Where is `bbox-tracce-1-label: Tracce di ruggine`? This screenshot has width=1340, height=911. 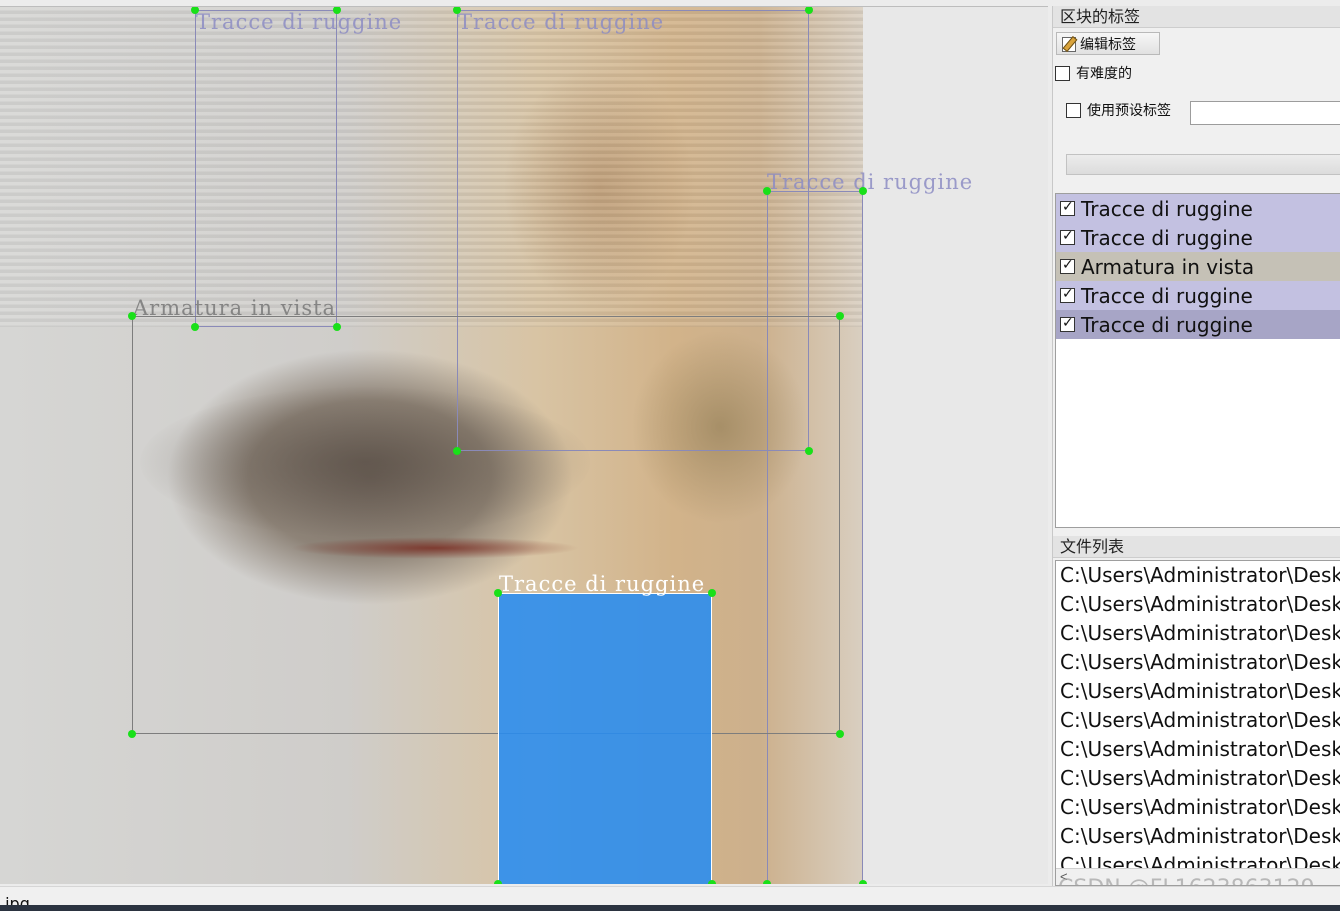 bbox-tracce-1-label: Tracce di ruggine is located at coordinates (299, 22).